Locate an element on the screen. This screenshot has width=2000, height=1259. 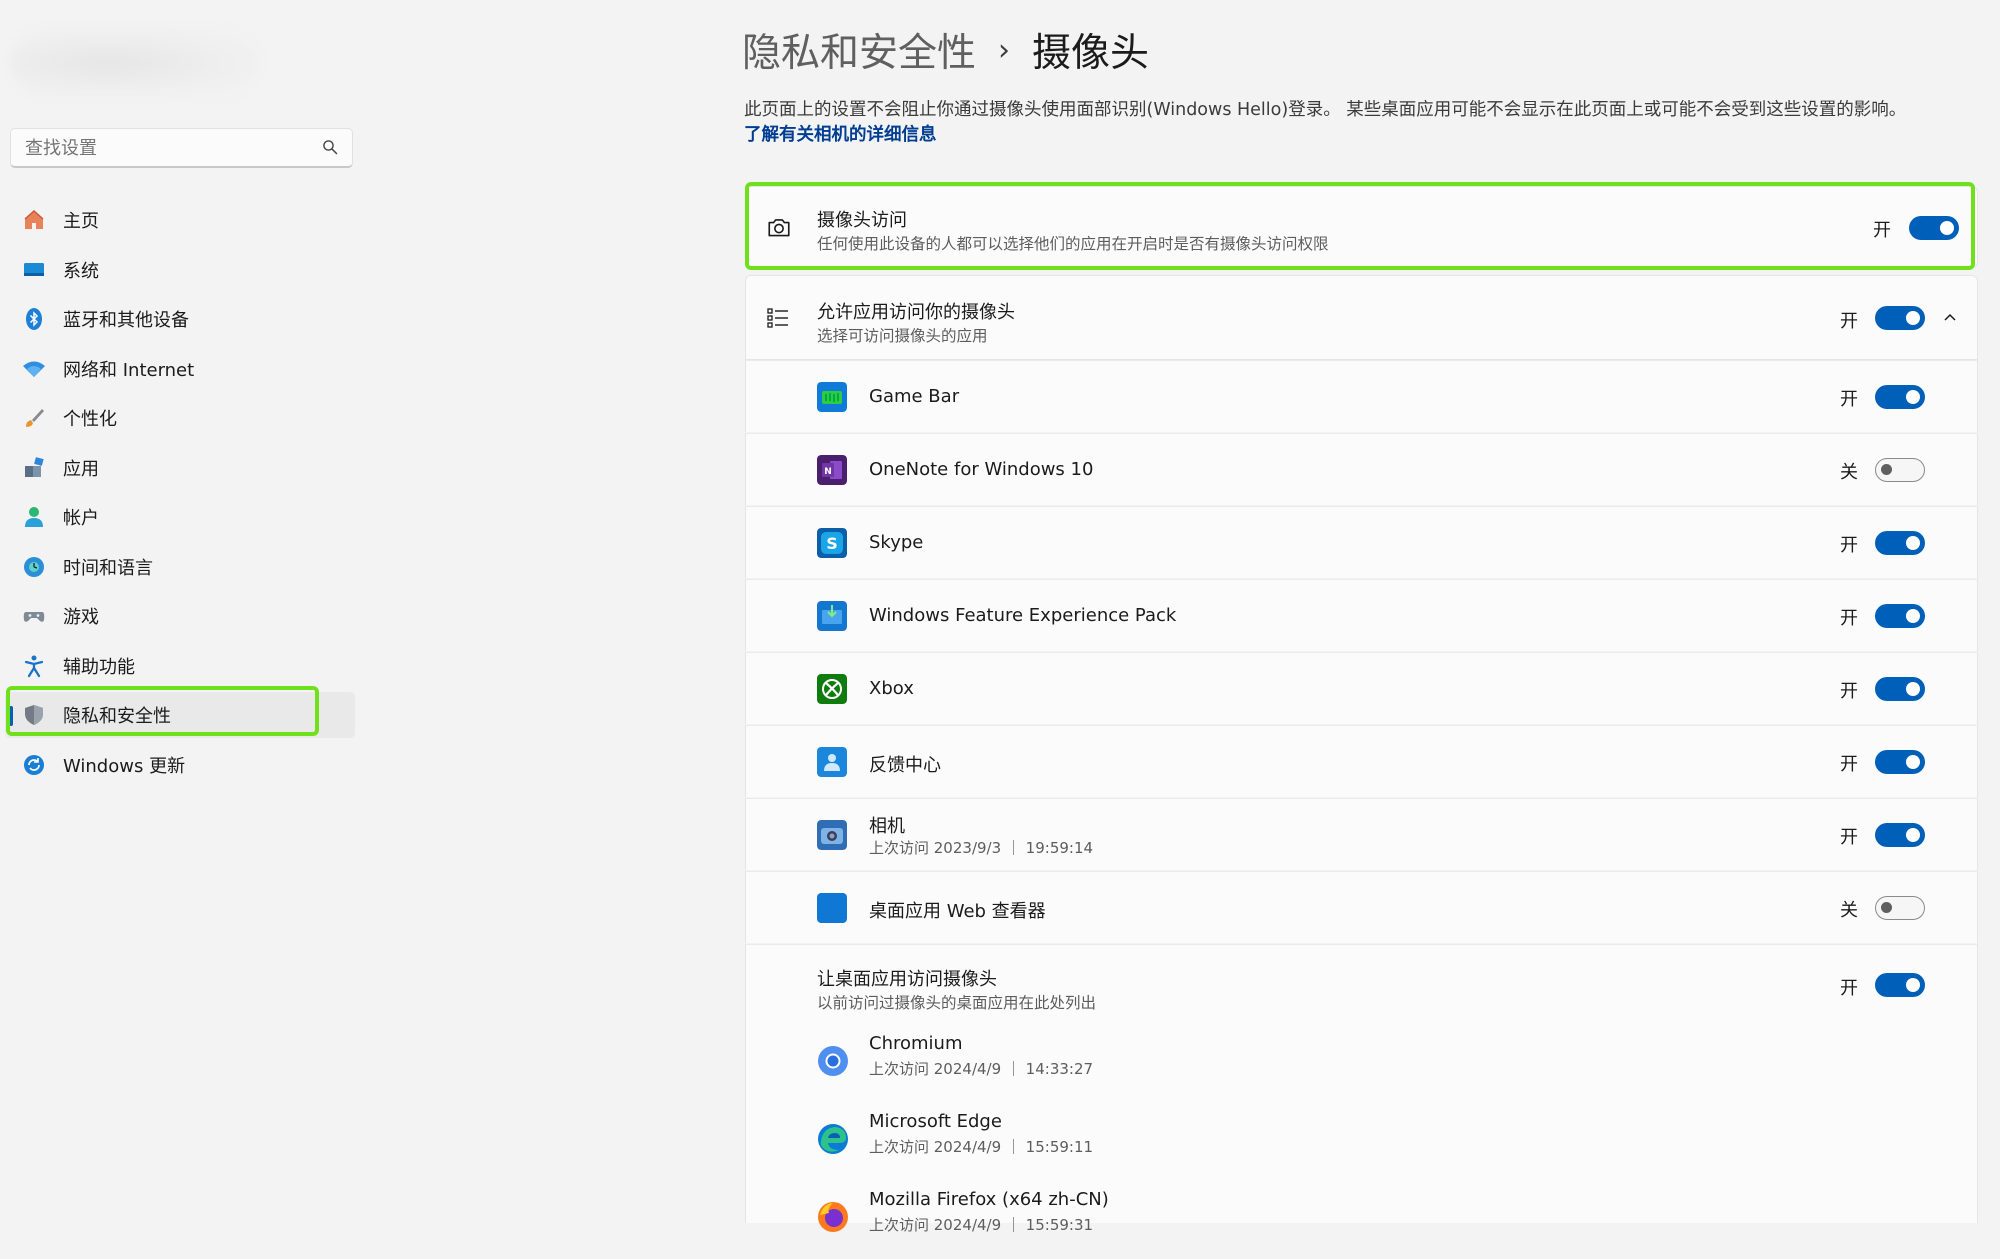
app-row-xbox: Xbox 开 is located at coordinates (1361, 688).